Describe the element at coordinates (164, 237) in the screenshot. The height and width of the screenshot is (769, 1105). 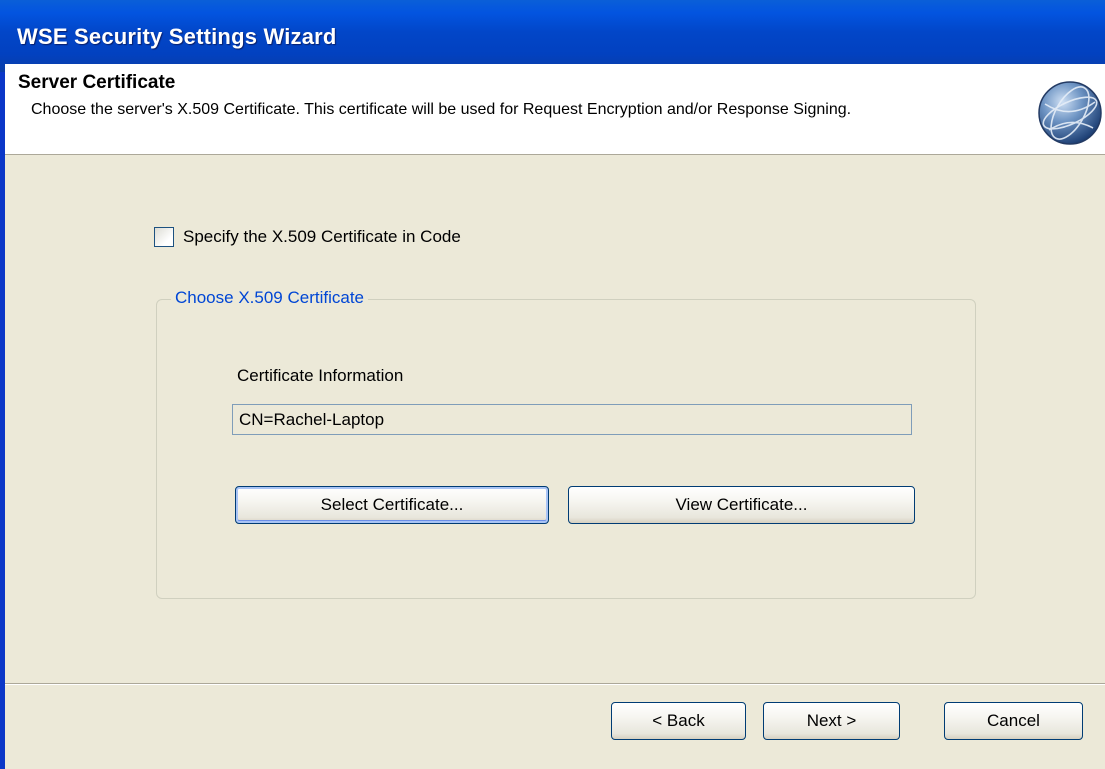
I see `specify-in-code-checkbox` at that location.